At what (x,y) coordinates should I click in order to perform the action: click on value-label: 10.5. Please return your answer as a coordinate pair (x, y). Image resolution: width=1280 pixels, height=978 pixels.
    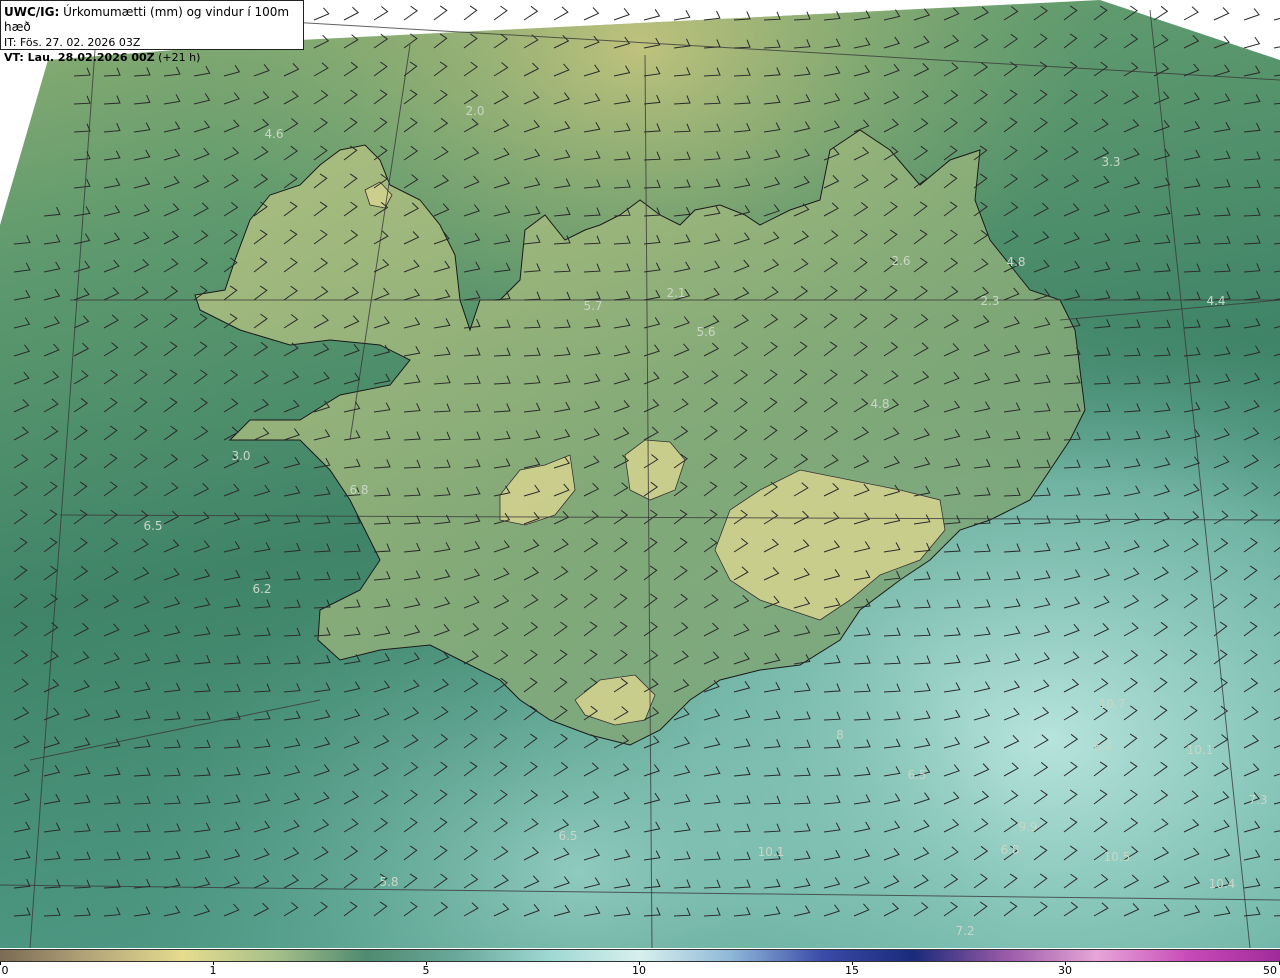
    Looking at the image, I should click on (1117, 857).